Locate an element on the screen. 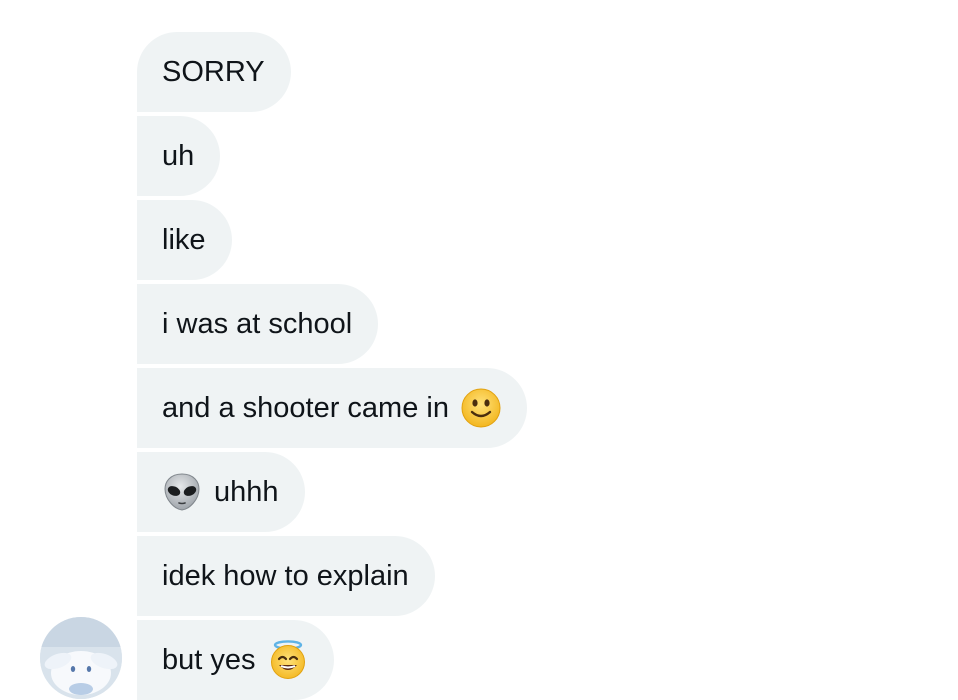 This screenshot has width=958, height=700. message-text: idek how to explain is located at coordinates (285, 576).